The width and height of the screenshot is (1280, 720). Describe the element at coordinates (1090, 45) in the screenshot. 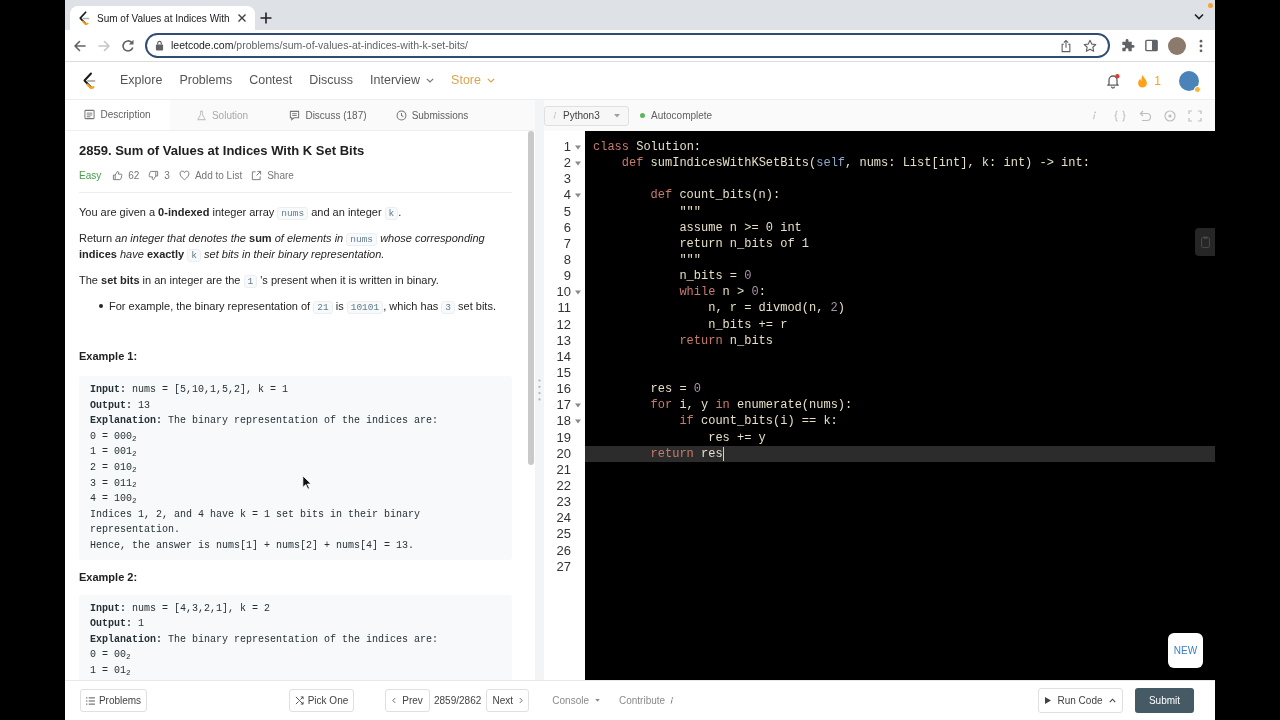

I see `star-icon` at that location.